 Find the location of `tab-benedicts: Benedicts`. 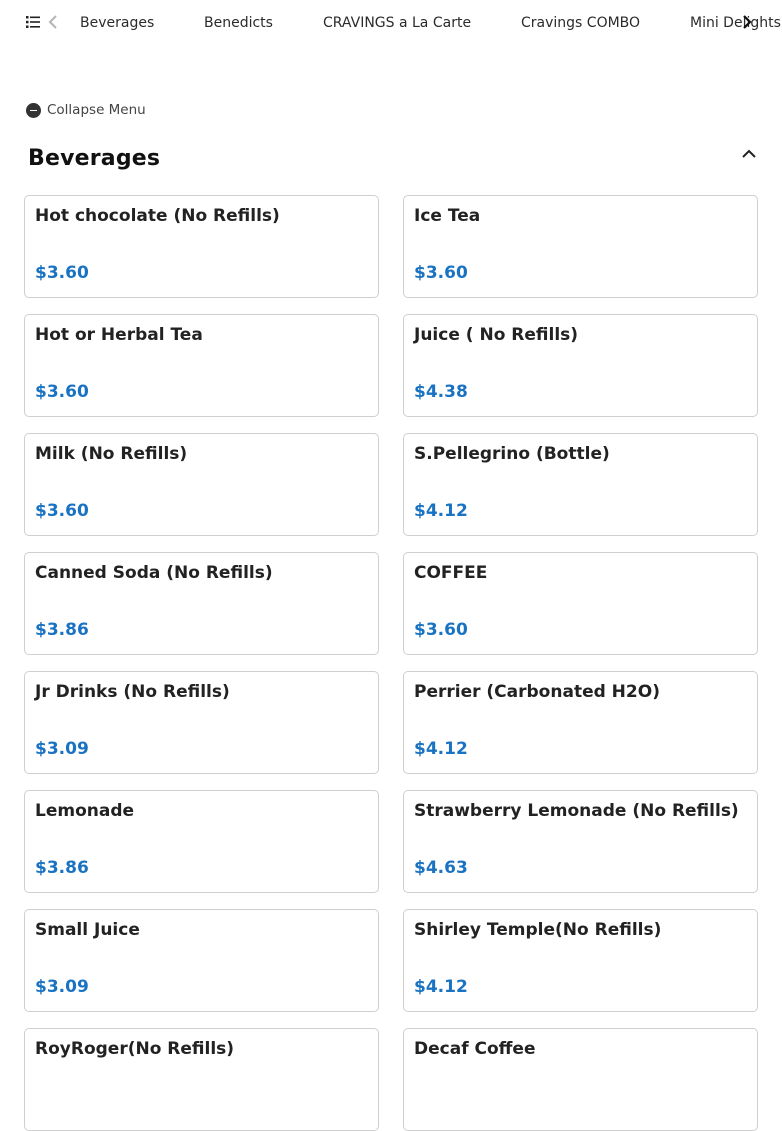

tab-benedicts: Benedicts is located at coordinates (238, 23).